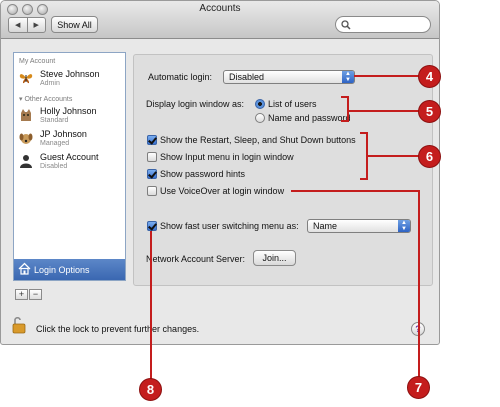 This screenshot has height=407, width=500. I want to click on forward-arrow-icon: ▶, so click(36, 25).